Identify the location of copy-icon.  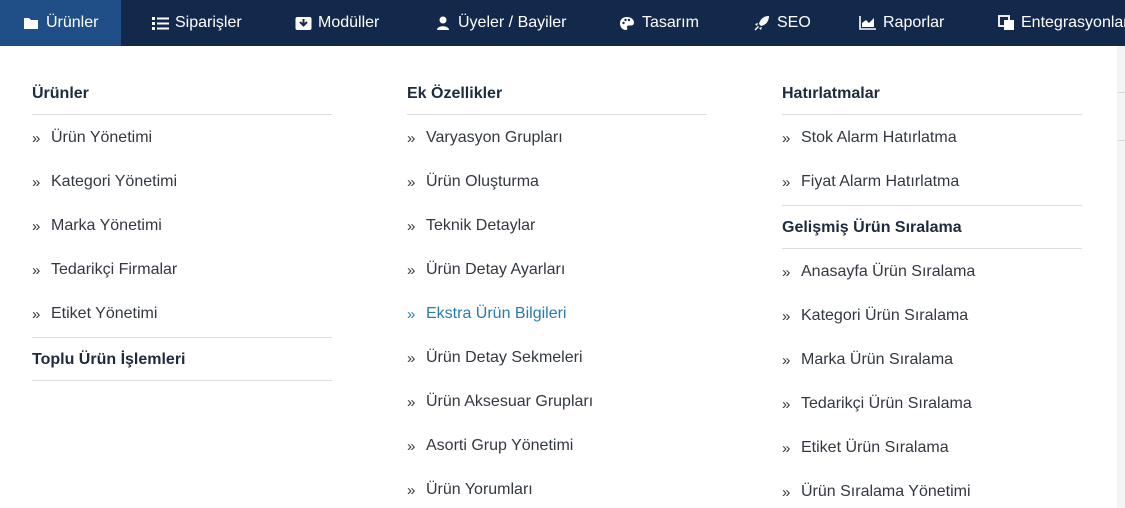
(1006, 23).